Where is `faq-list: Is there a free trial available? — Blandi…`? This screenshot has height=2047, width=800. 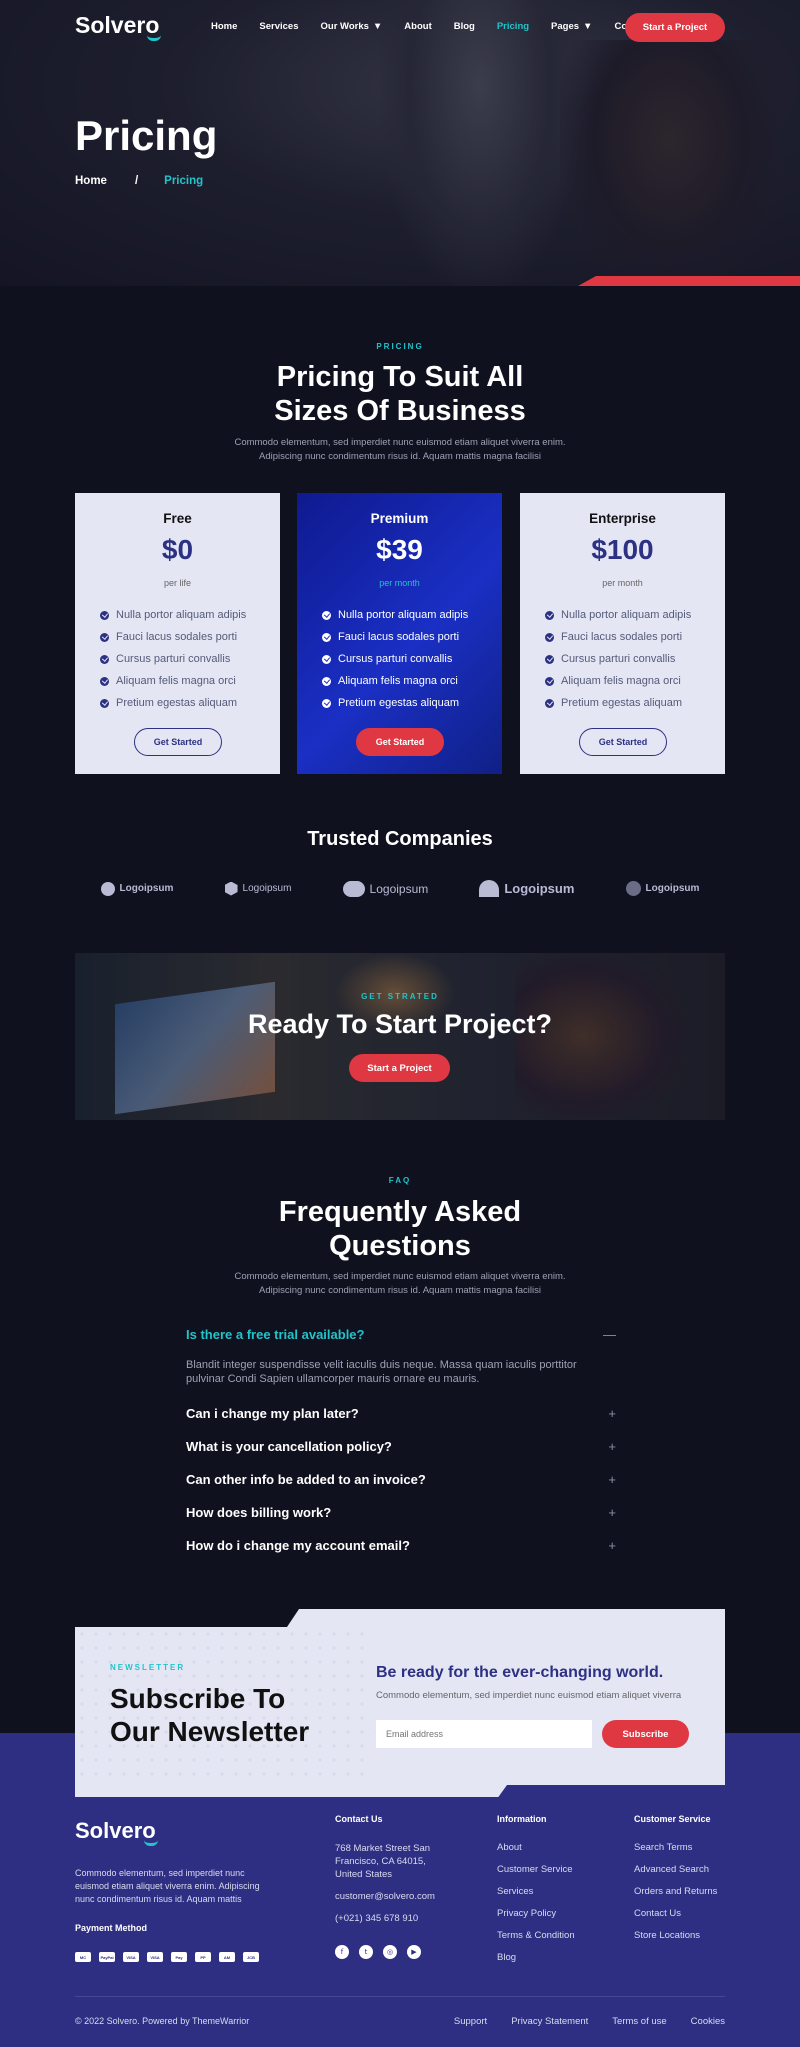 faq-list: Is there a free trial available? — Blandi… is located at coordinates (401, 1440).